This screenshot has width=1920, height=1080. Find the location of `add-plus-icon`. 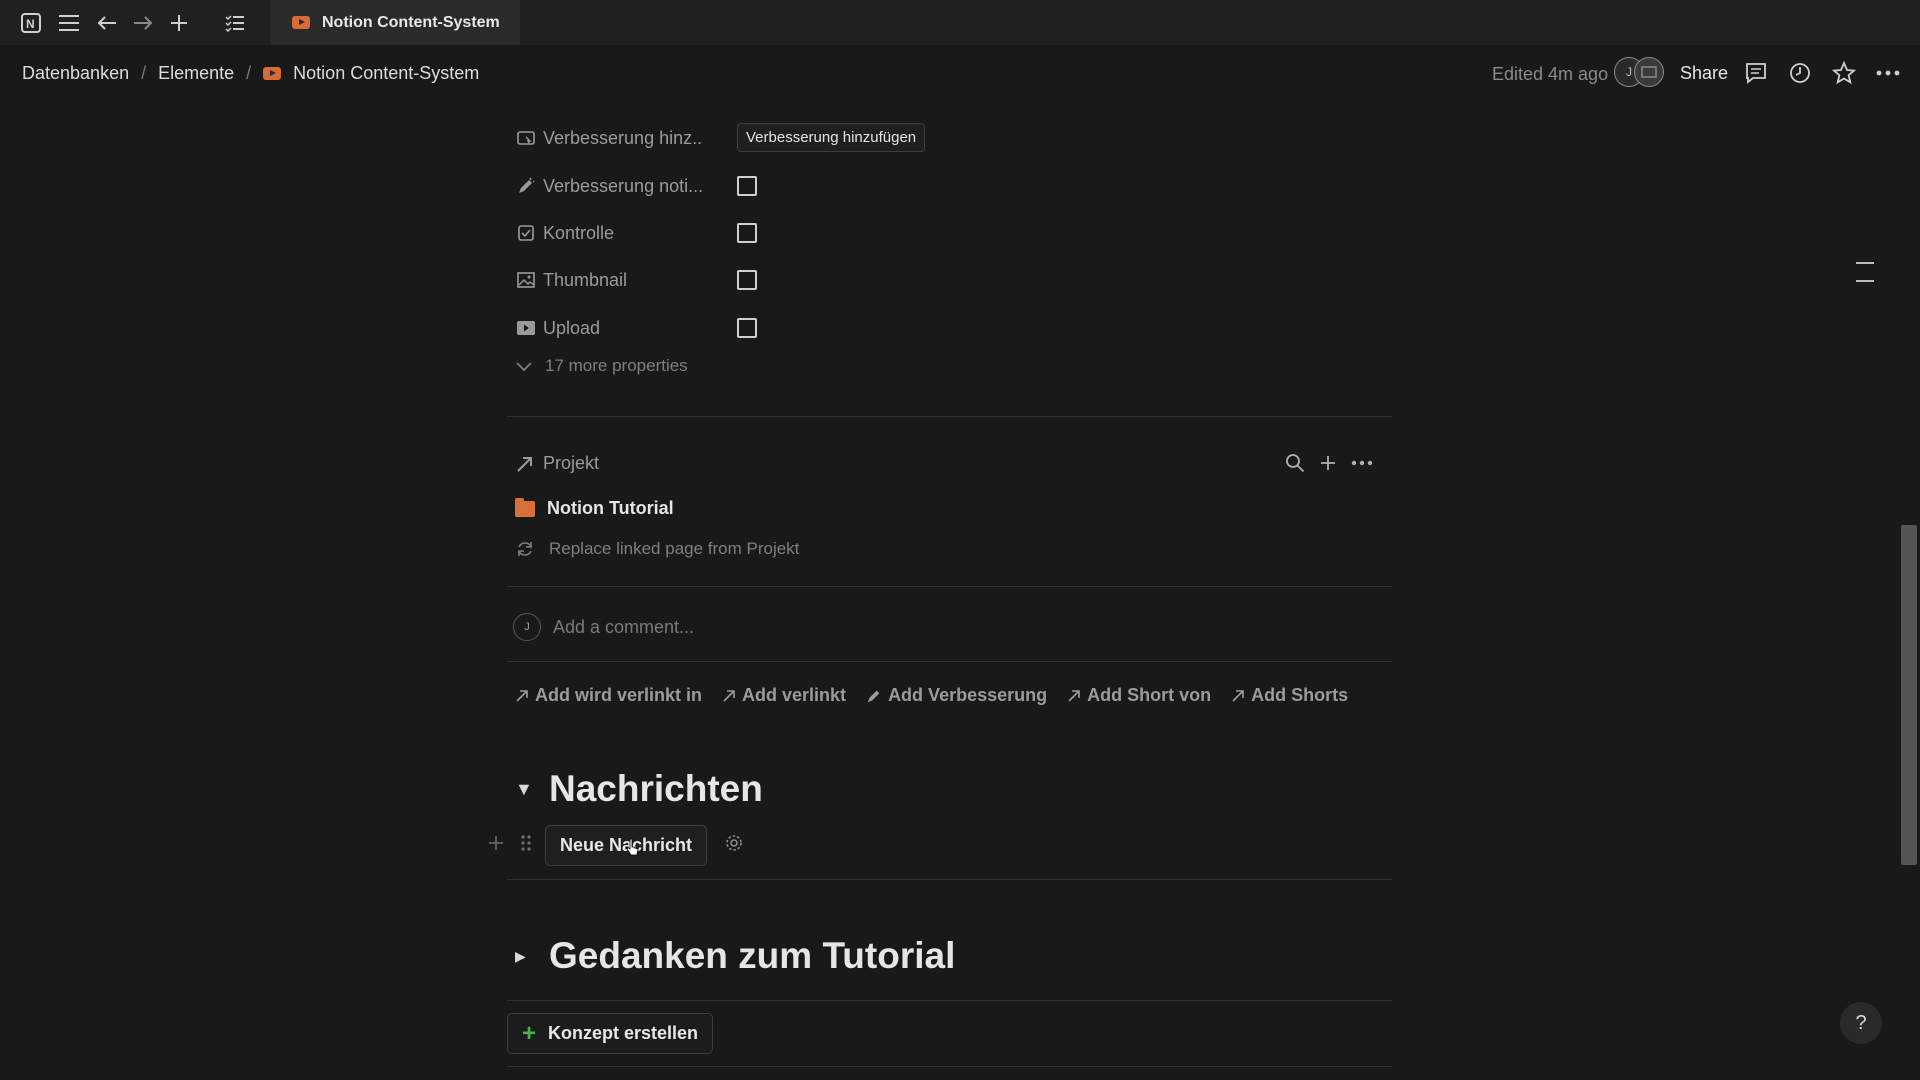

add-plus-icon is located at coordinates (1328, 463).